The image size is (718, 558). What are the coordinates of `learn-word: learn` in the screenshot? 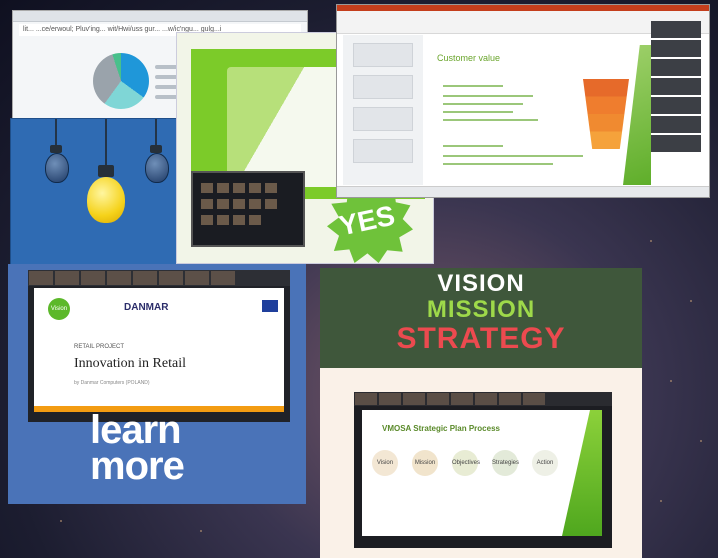 It's located at (136, 430).